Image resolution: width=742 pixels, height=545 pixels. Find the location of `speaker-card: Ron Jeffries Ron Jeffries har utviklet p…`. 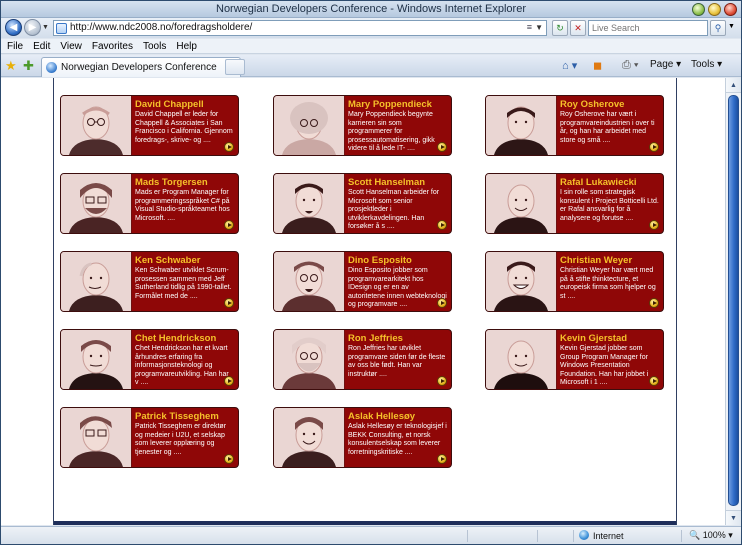

speaker-card: Ron Jeffries Ron Jeffries har utviklet p… is located at coordinates (362, 359).